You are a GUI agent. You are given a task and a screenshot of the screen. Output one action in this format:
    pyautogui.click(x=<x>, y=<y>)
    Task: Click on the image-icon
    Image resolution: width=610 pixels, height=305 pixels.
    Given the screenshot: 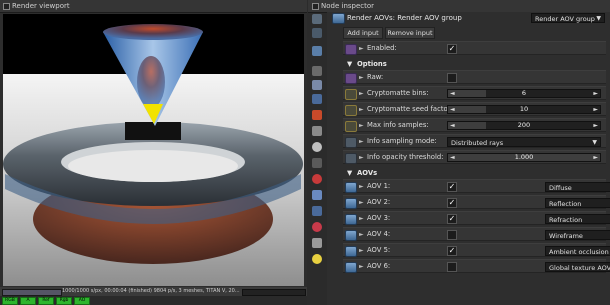 What is the action you would take?
    pyautogui.click(x=317, y=243)
    